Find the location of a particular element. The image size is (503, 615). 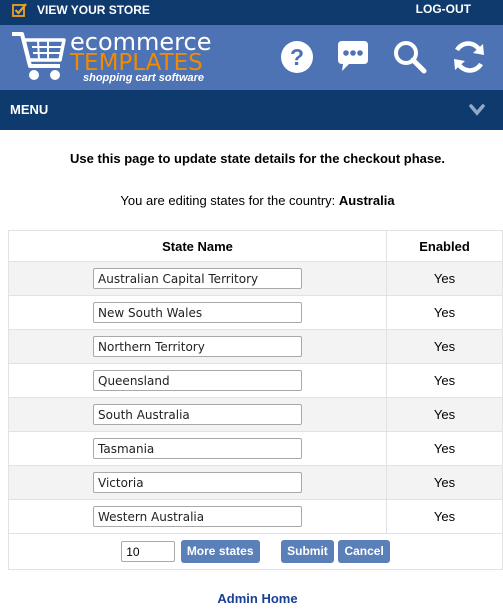

logo-tagline: shopping cart software is located at coordinates (144, 78).